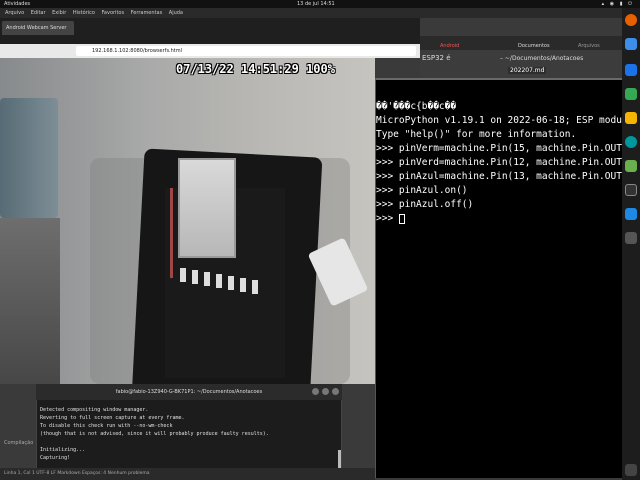  Describe the element at coordinates (541, 58) in the screenshot. I see `folder-path: – ~/Documentos/Anotacoes` at that location.